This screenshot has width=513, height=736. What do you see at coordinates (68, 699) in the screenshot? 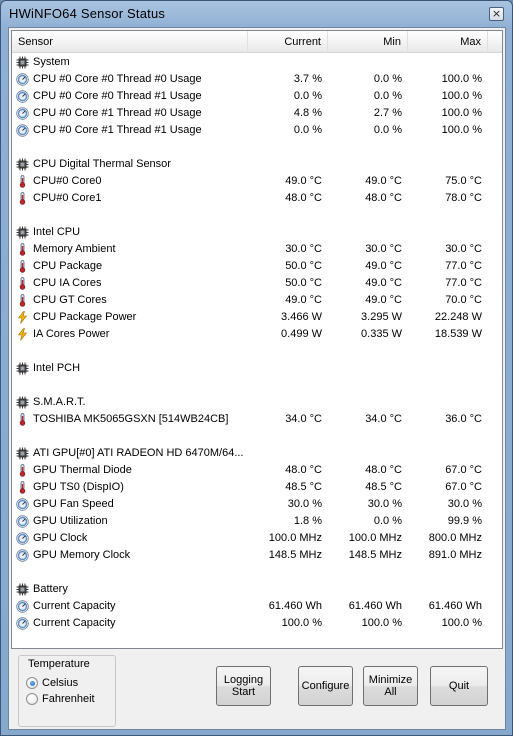
I see `fahrenheit-label: Fahrenheit` at bounding box center [68, 699].